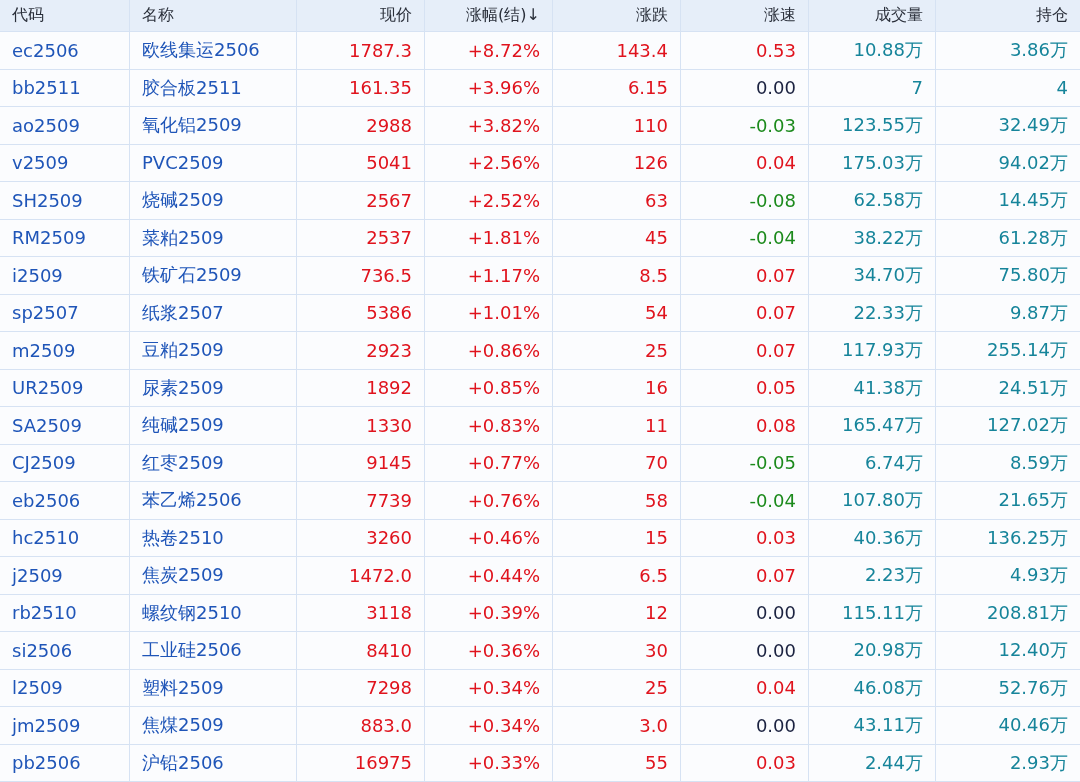 This screenshot has width=1080, height=782. I want to click on table-cell: 2.44万, so click(872, 762).